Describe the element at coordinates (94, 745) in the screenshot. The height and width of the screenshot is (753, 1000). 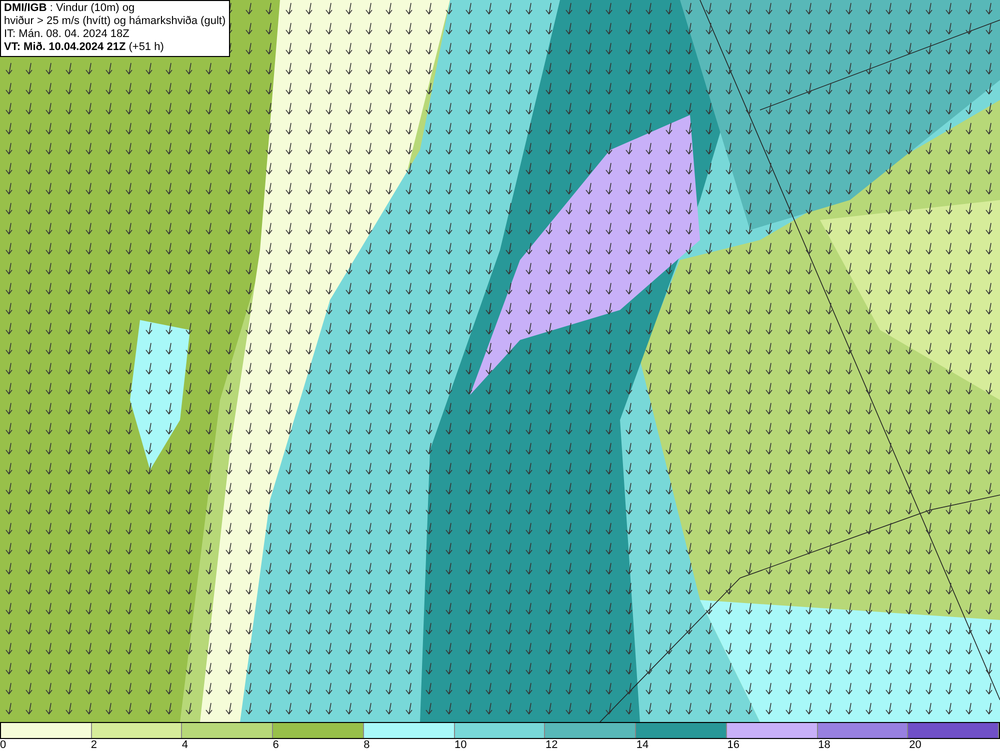
I see `scale-label: 2` at that location.